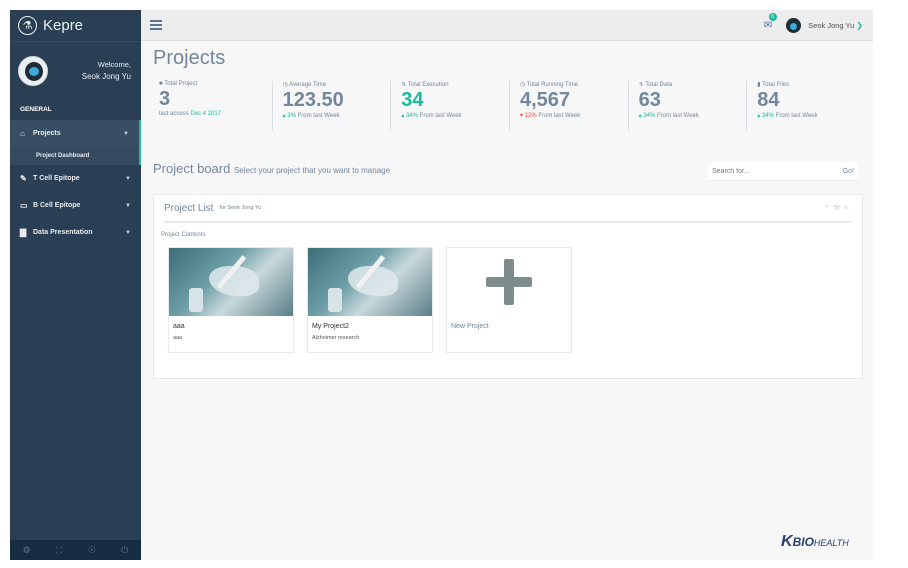 Image resolution: width=908 pixels, height=568 pixels. What do you see at coordinates (412, 100) in the screenshot?
I see `stat-value: 34` at bounding box center [412, 100].